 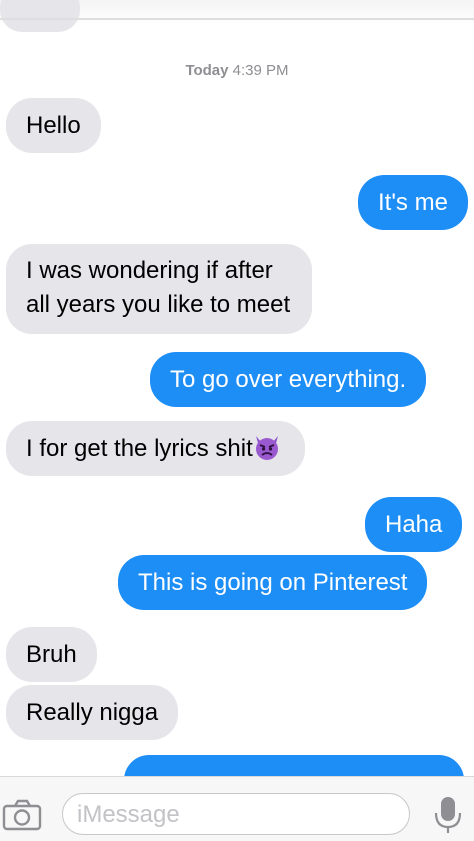 I want to click on message-text: Haha, so click(x=414, y=524).